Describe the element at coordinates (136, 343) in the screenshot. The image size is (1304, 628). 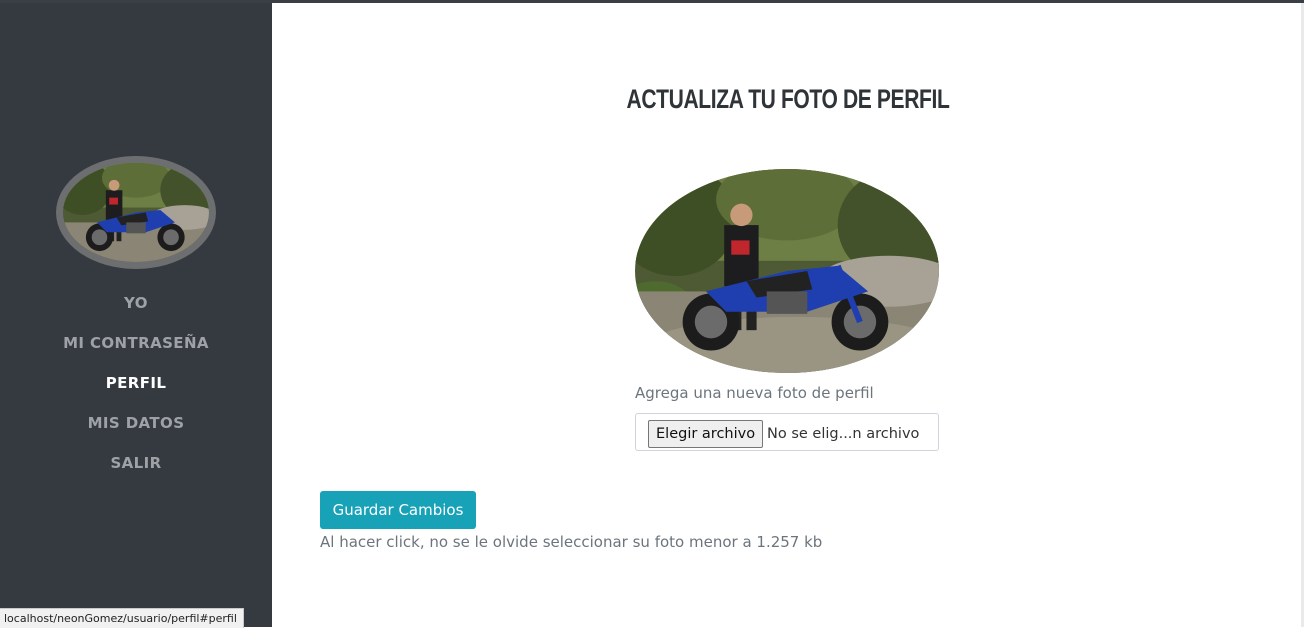
I see `sidebar-item-mi-contrasena: MI CONTRASEÑA` at that location.